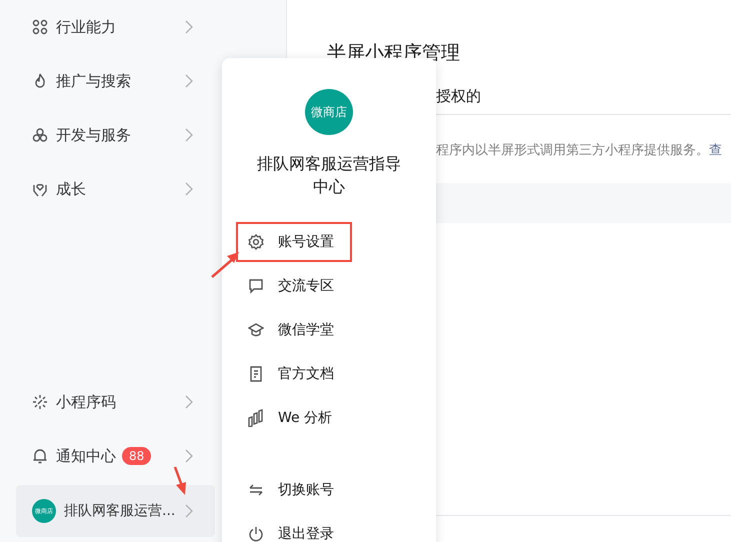 The image size is (731, 542). Describe the element at coordinates (115, 135) in the screenshot. I see `sidebar-item: 开发与服务` at that location.